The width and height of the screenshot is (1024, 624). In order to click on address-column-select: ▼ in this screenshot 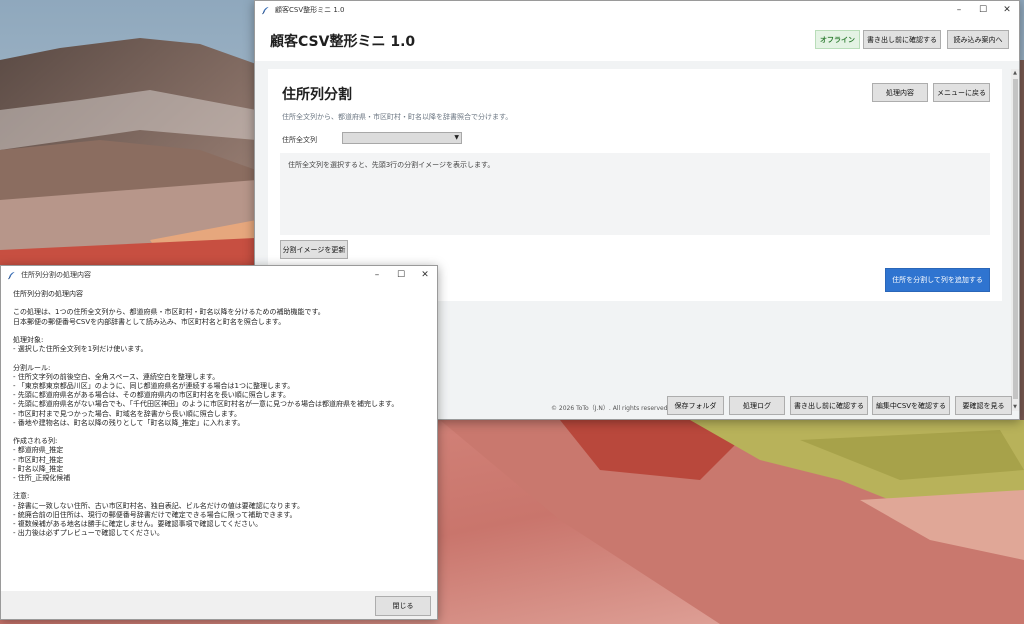, I will do `click(402, 138)`.